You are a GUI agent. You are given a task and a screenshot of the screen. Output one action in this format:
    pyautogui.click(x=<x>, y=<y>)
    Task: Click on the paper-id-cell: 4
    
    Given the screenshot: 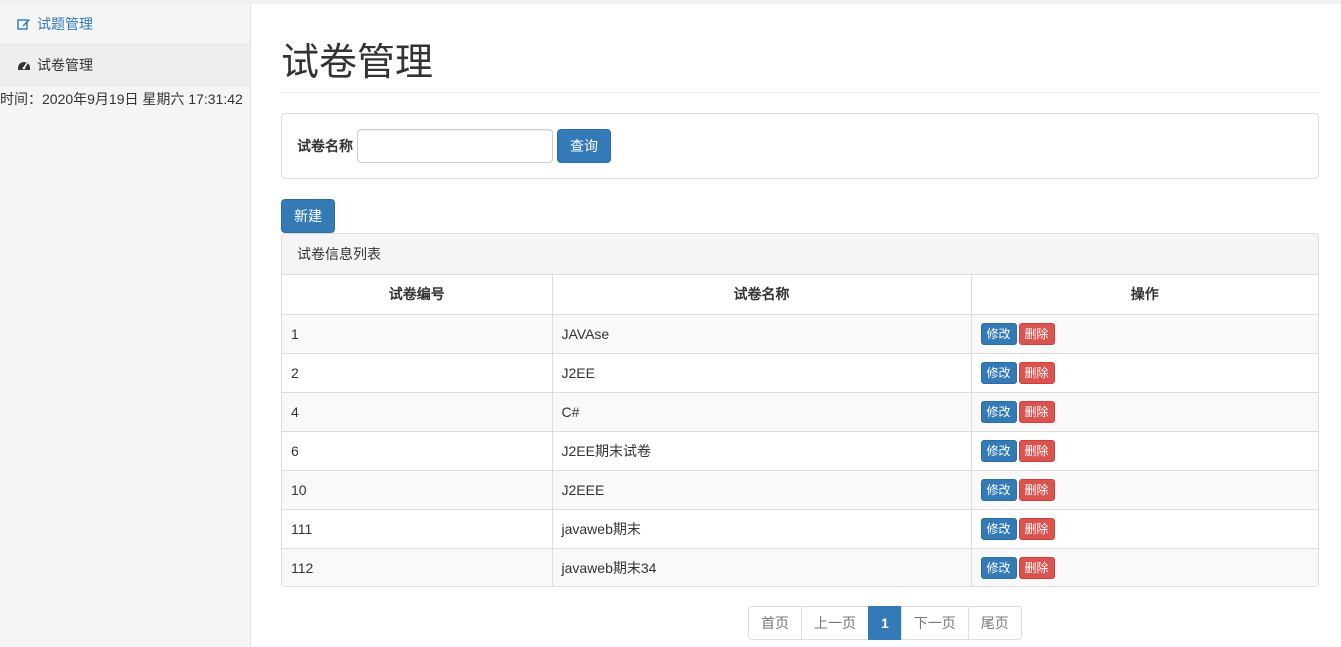 What is the action you would take?
    pyautogui.click(x=417, y=412)
    